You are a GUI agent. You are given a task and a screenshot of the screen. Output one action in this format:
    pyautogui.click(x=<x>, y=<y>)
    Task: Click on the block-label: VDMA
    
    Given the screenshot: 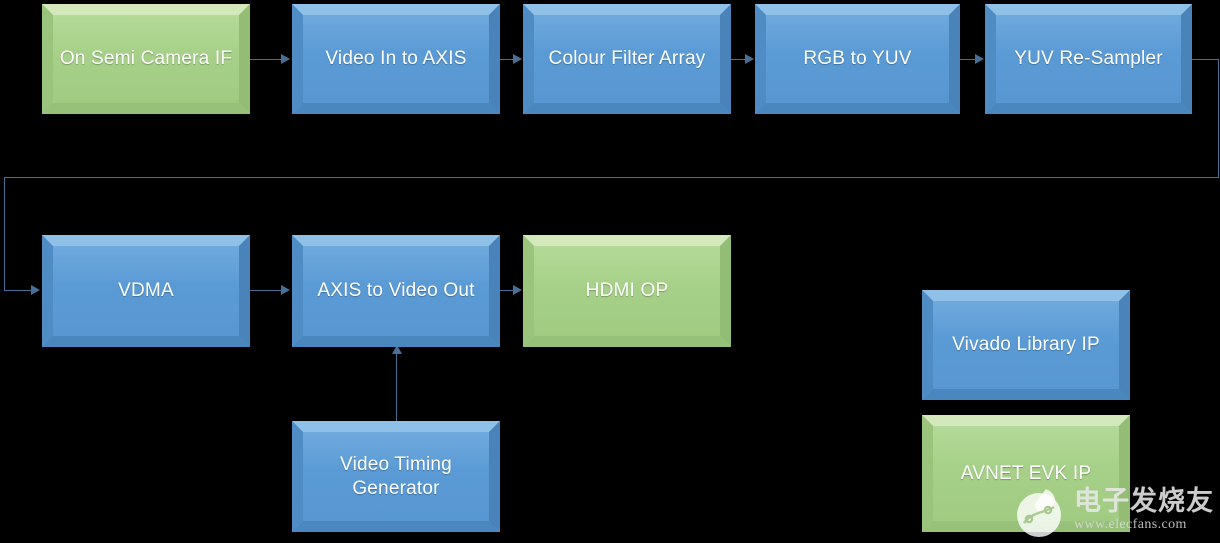 What is the action you would take?
    pyautogui.click(x=146, y=291)
    